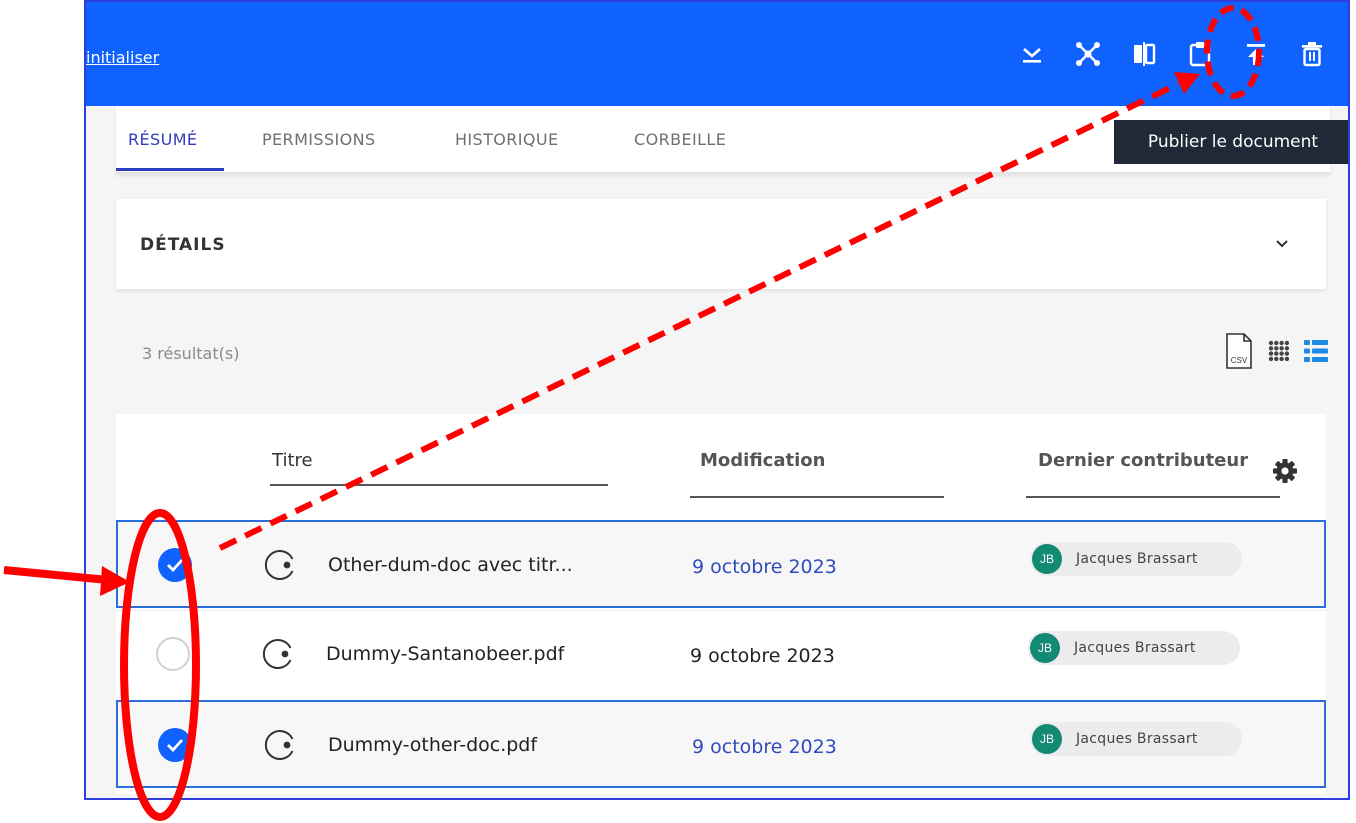 This screenshot has height=823, width=1356. Describe the element at coordinates (319, 139) in the screenshot. I see `tab-permissions: PERMISSIONS` at that location.